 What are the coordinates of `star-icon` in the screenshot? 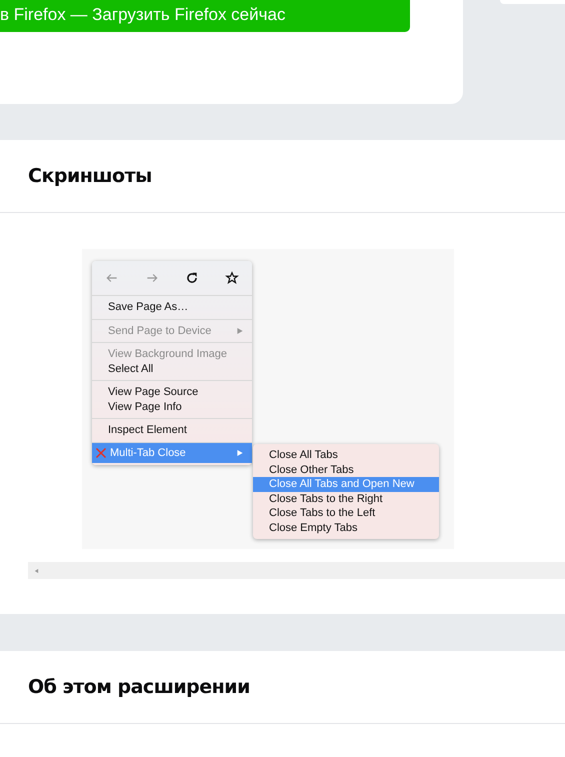 It's located at (232, 278).